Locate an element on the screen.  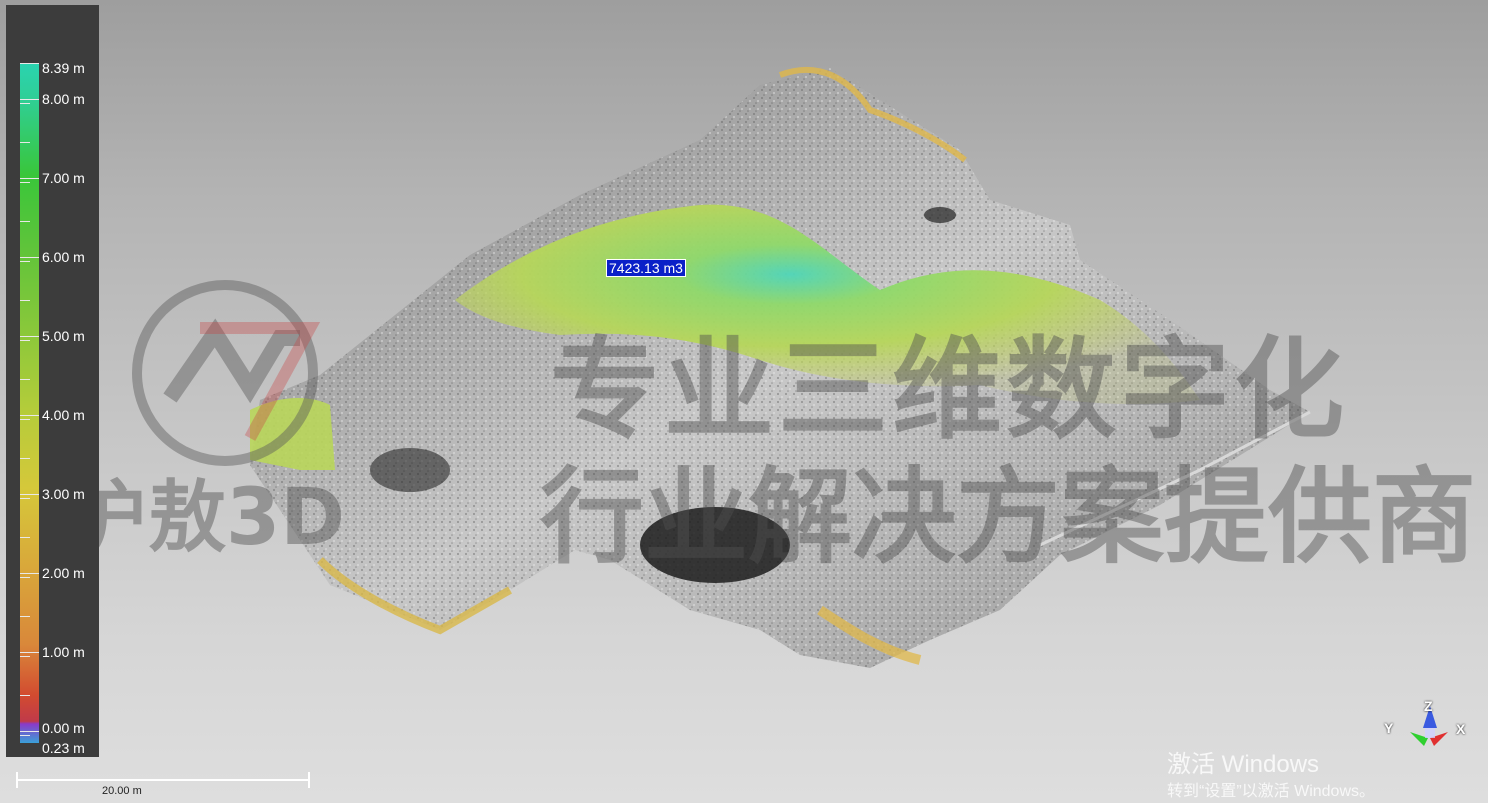
legend-label-7: 7.00 m is located at coordinates (63, 178).